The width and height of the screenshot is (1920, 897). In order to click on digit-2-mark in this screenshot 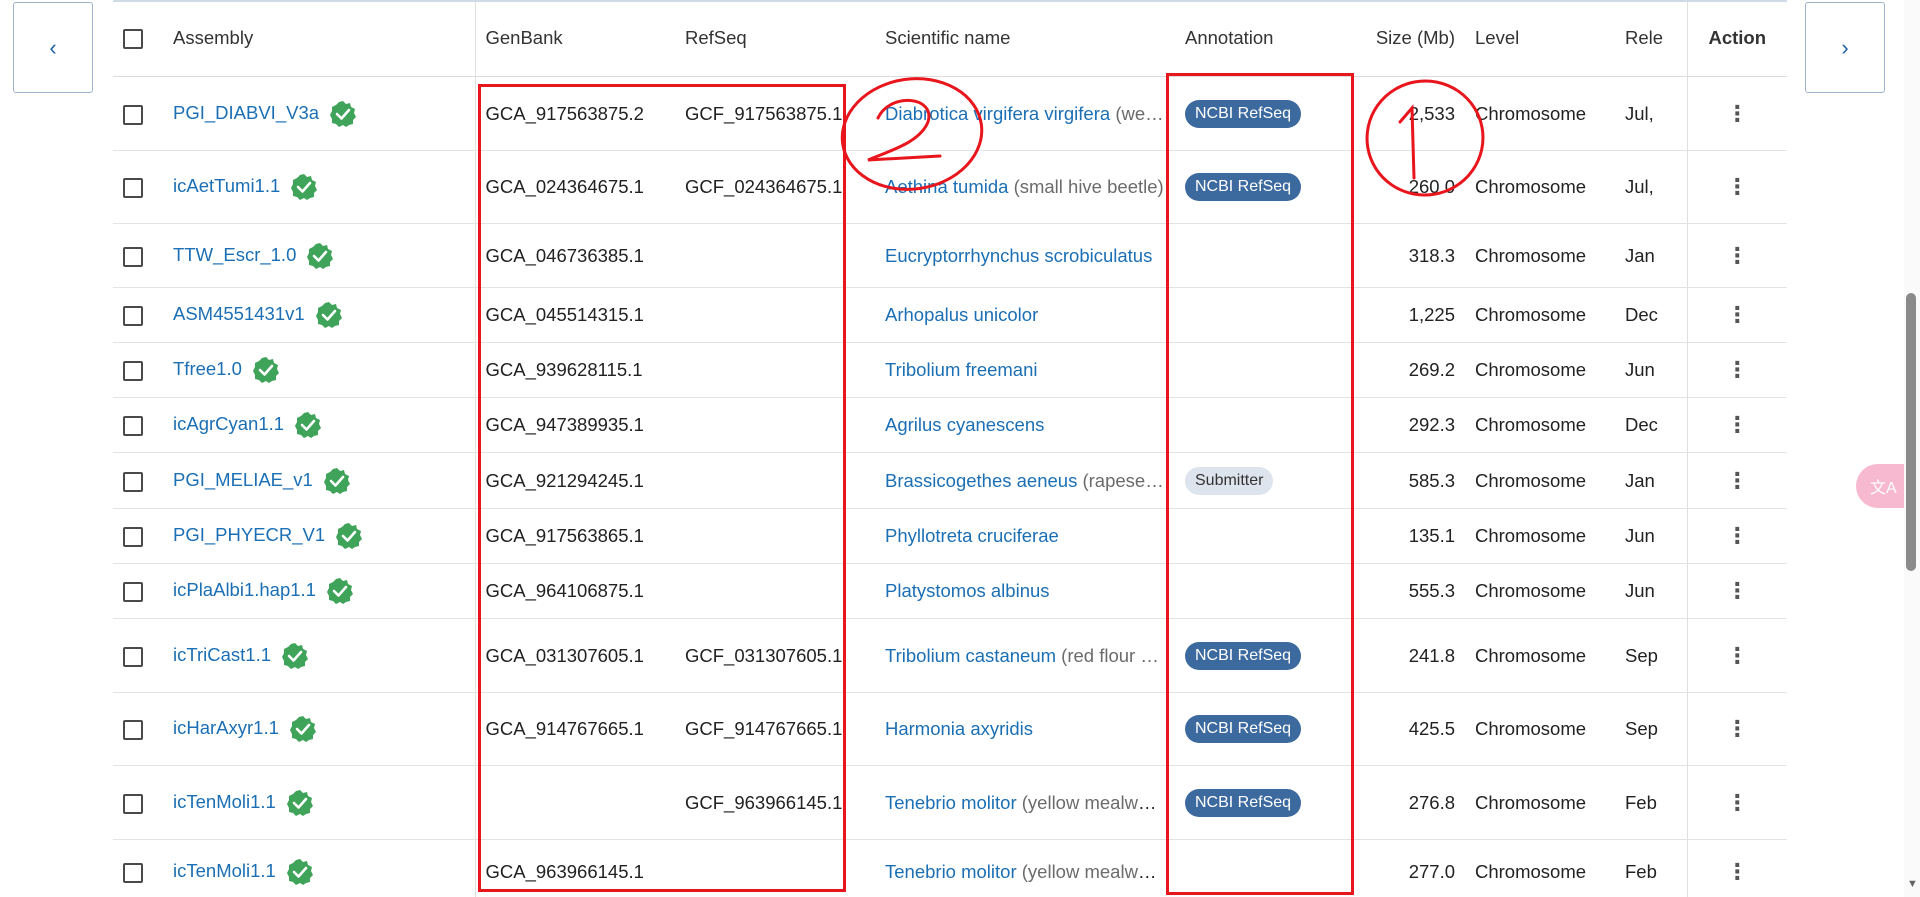, I will do `click(904, 130)`.